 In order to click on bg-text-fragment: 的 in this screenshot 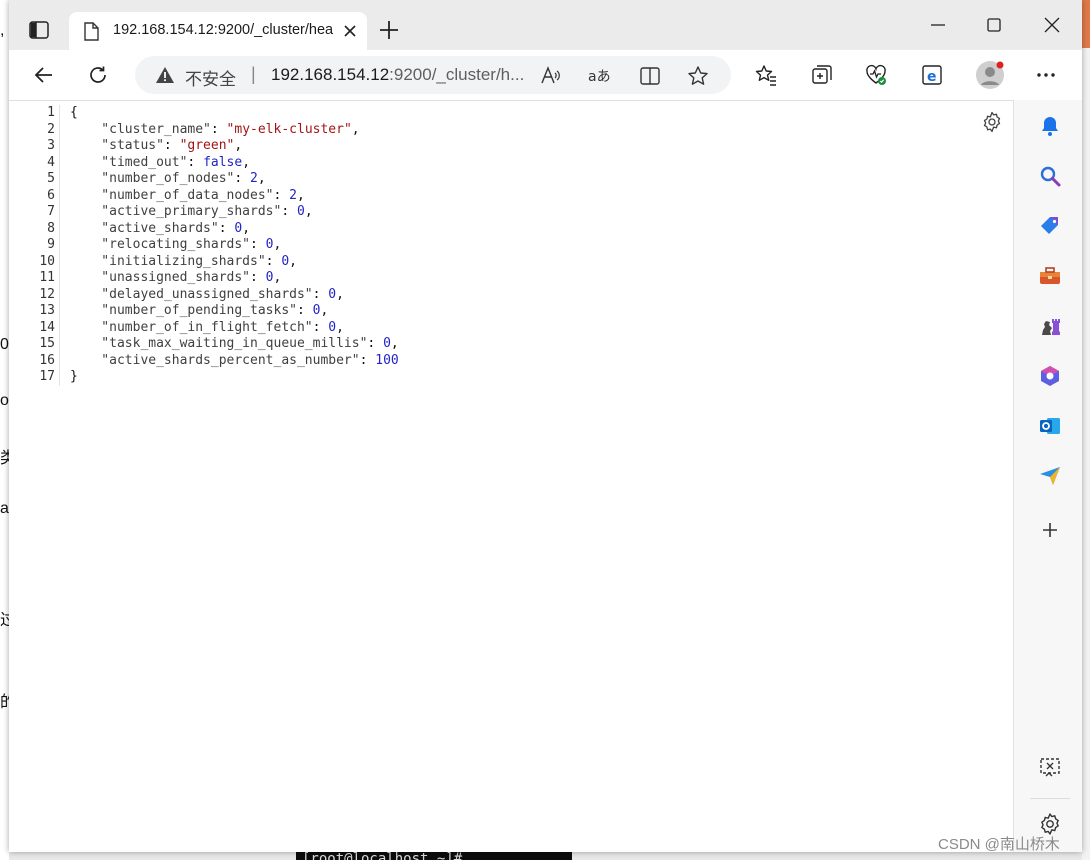, I will do `click(4, 702)`.